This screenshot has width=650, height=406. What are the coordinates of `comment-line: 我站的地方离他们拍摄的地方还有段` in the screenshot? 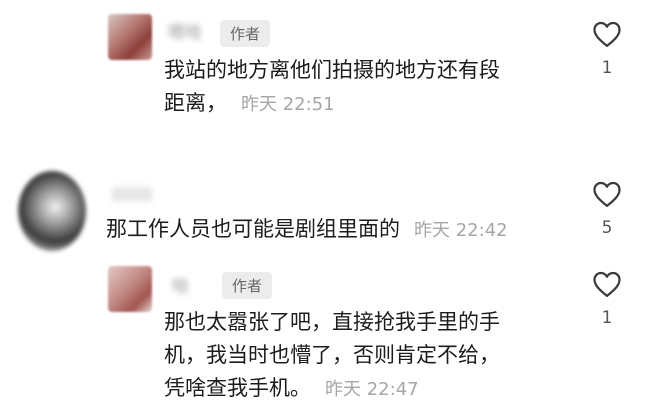 It's located at (332, 70).